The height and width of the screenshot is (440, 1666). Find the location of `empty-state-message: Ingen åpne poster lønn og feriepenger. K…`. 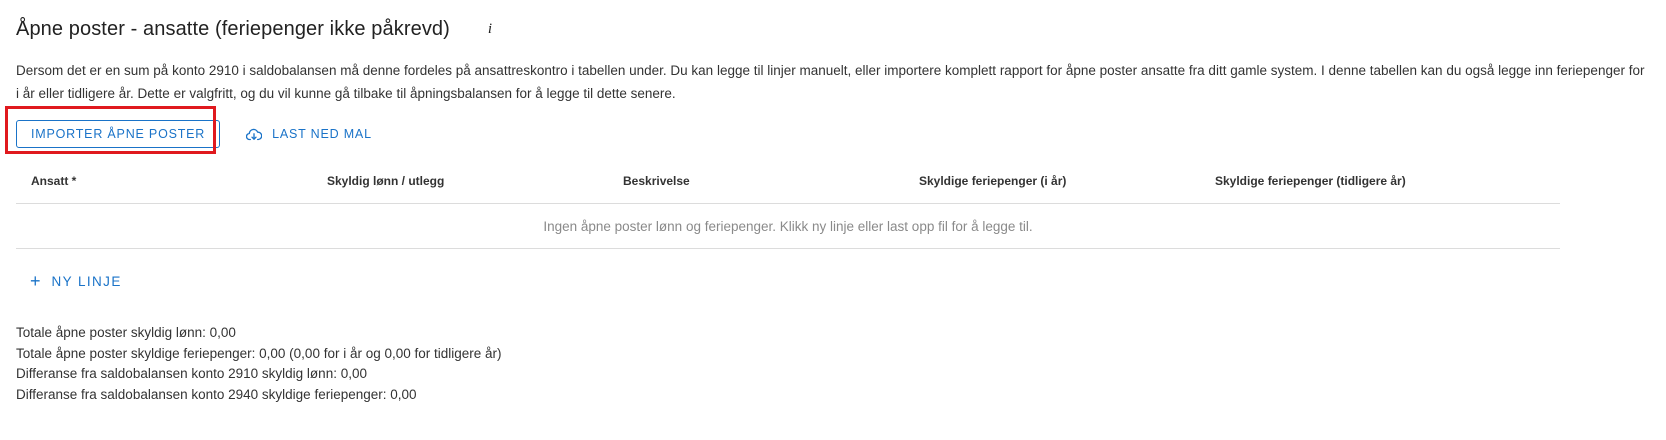

empty-state-message: Ingen åpne poster lønn og feriepenger. K… is located at coordinates (788, 226).